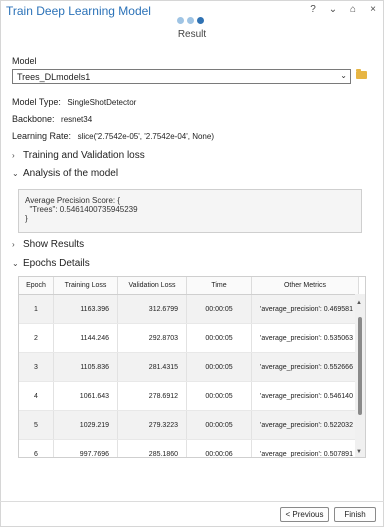 This screenshot has height=527, width=384. What do you see at coordinates (85, 396) in the screenshot?
I see `cell-training-loss: 1061.643` at bounding box center [85, 396].